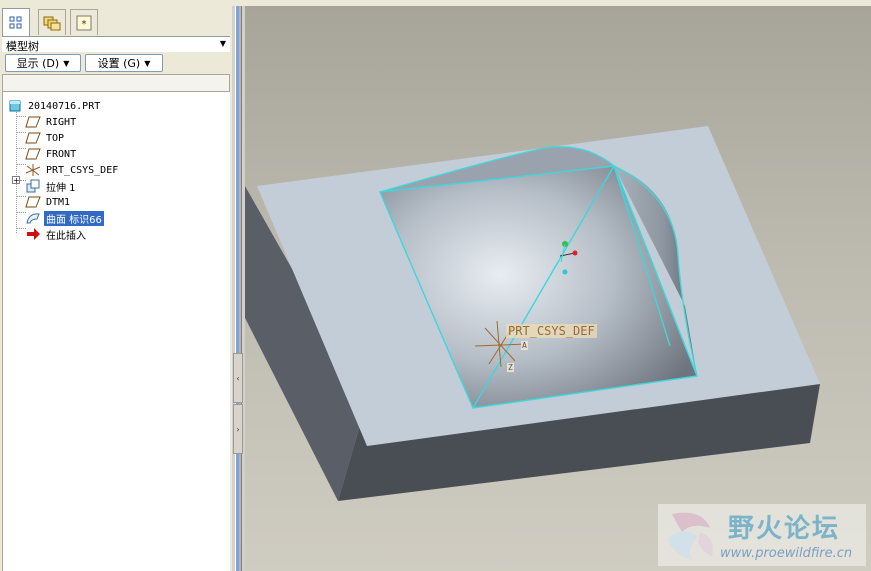 The width and height of the screenshot is (871, 571). I want to click on tree-item-right: RIGHT, so click(51, 122).